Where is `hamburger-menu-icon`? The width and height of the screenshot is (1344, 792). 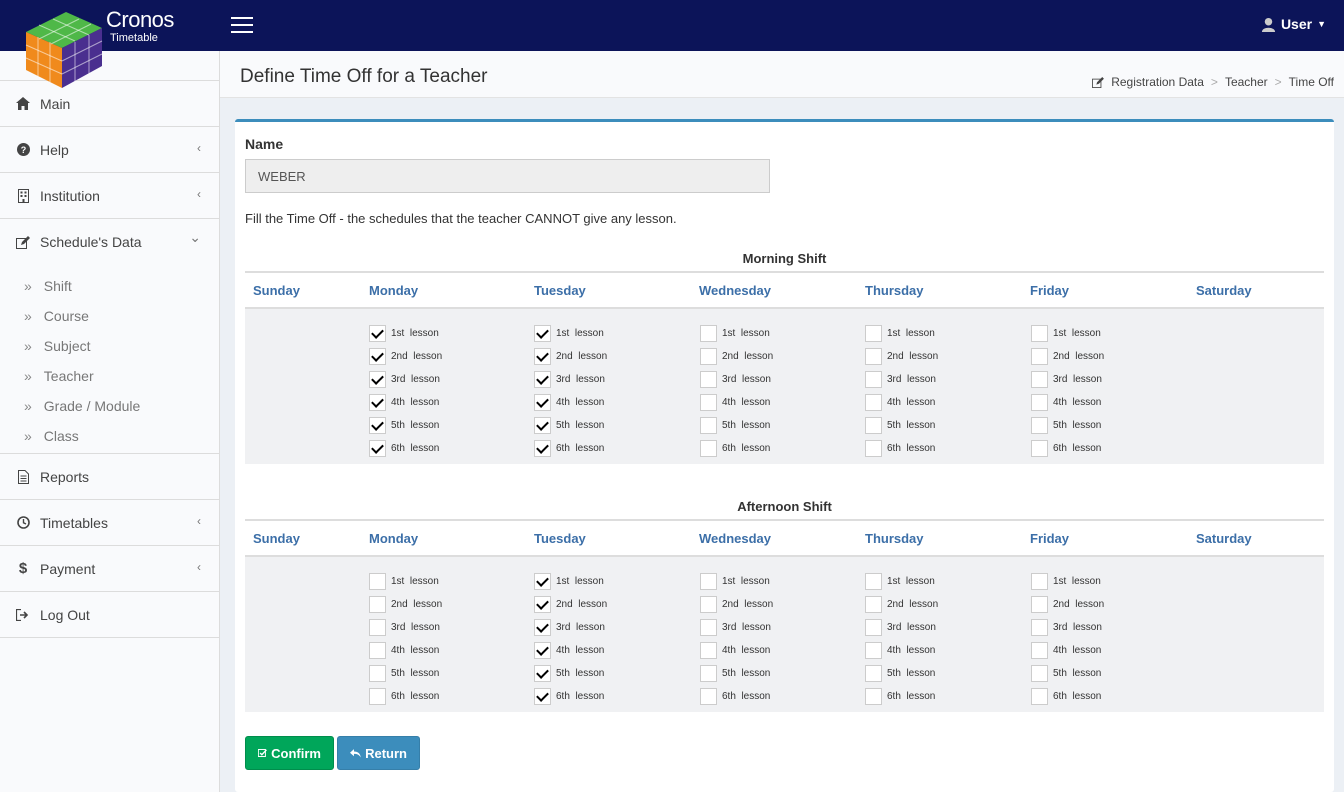
hamburger-menu-icon is located at coordinates (242, 25).